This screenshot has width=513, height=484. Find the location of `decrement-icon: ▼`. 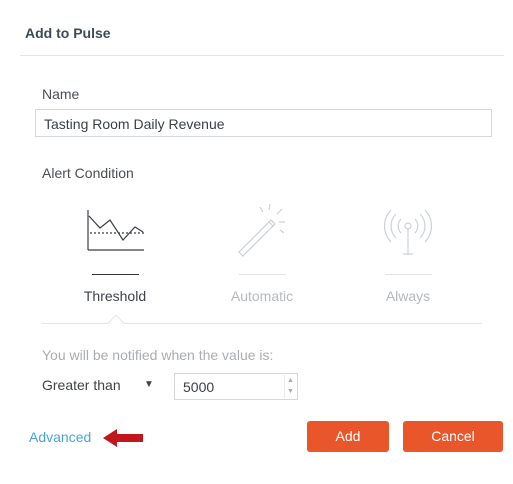

decrement-icon: ▼ is located at coordinates (290, 391).